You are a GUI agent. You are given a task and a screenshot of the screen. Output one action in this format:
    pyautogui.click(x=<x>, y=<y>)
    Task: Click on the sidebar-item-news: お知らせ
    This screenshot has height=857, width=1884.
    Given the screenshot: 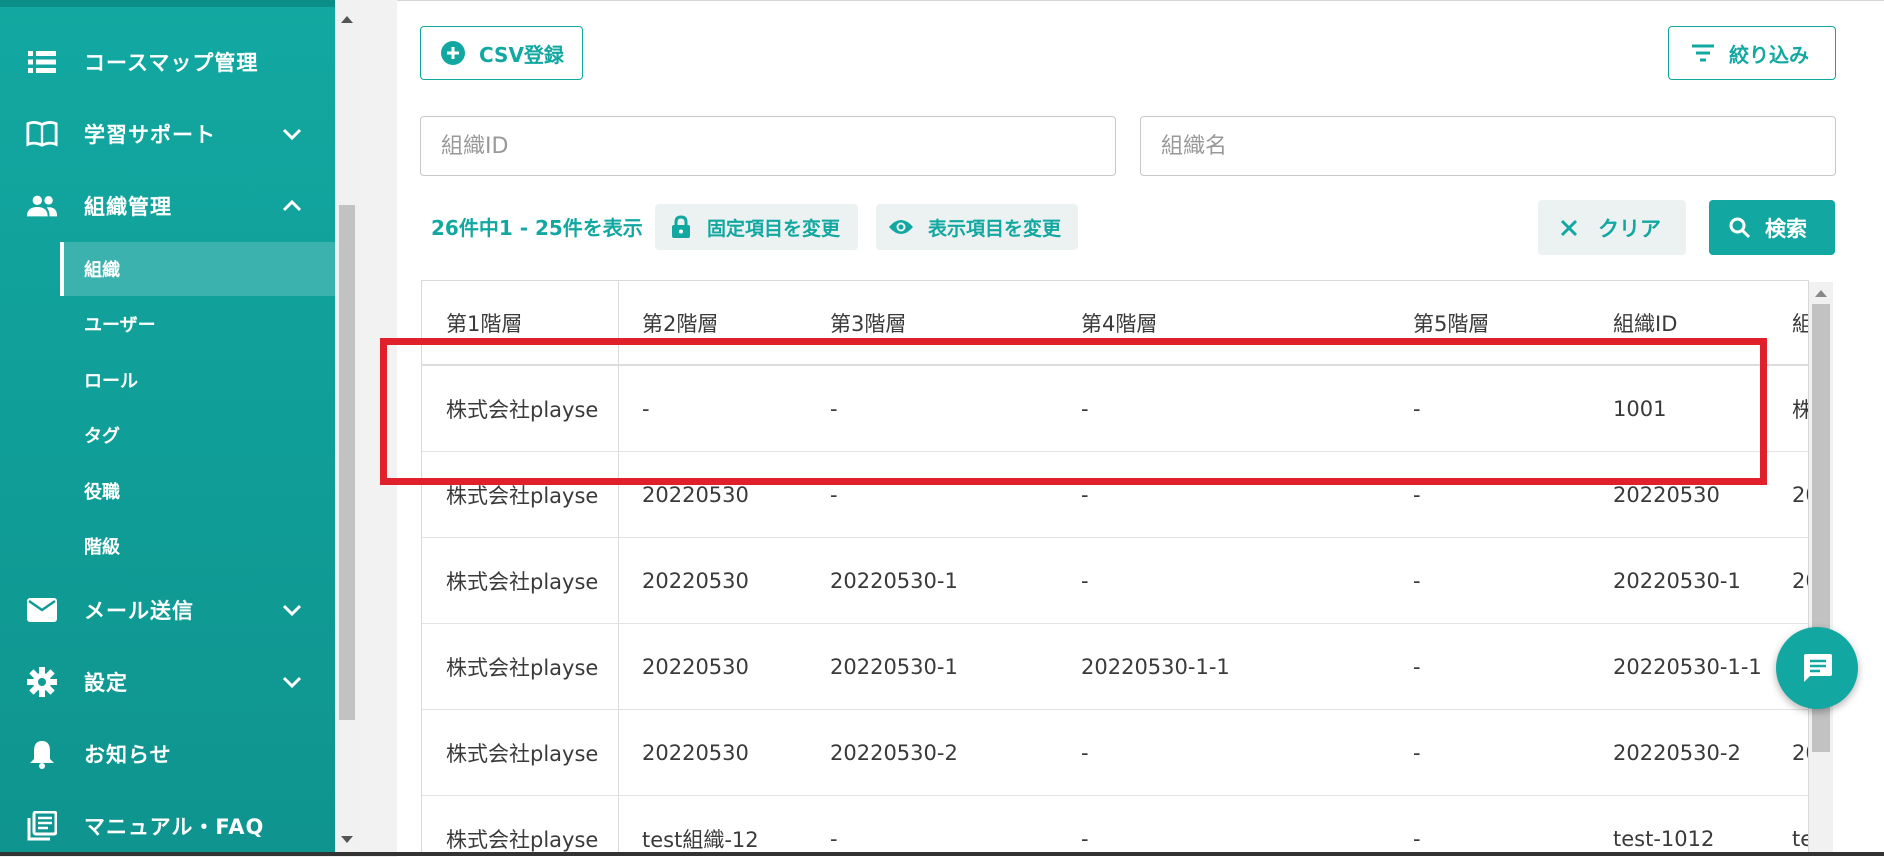 What is the action you would take?
    pyautogui.click(x=167, y=754)
    